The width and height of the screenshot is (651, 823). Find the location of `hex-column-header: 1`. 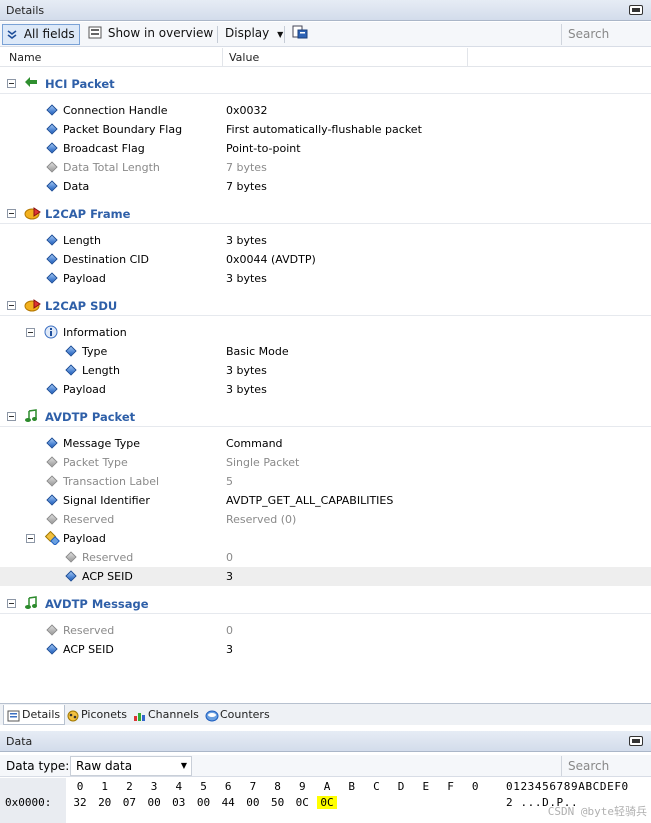

hex-column-header: 1 is located at coordinates (104, 786).